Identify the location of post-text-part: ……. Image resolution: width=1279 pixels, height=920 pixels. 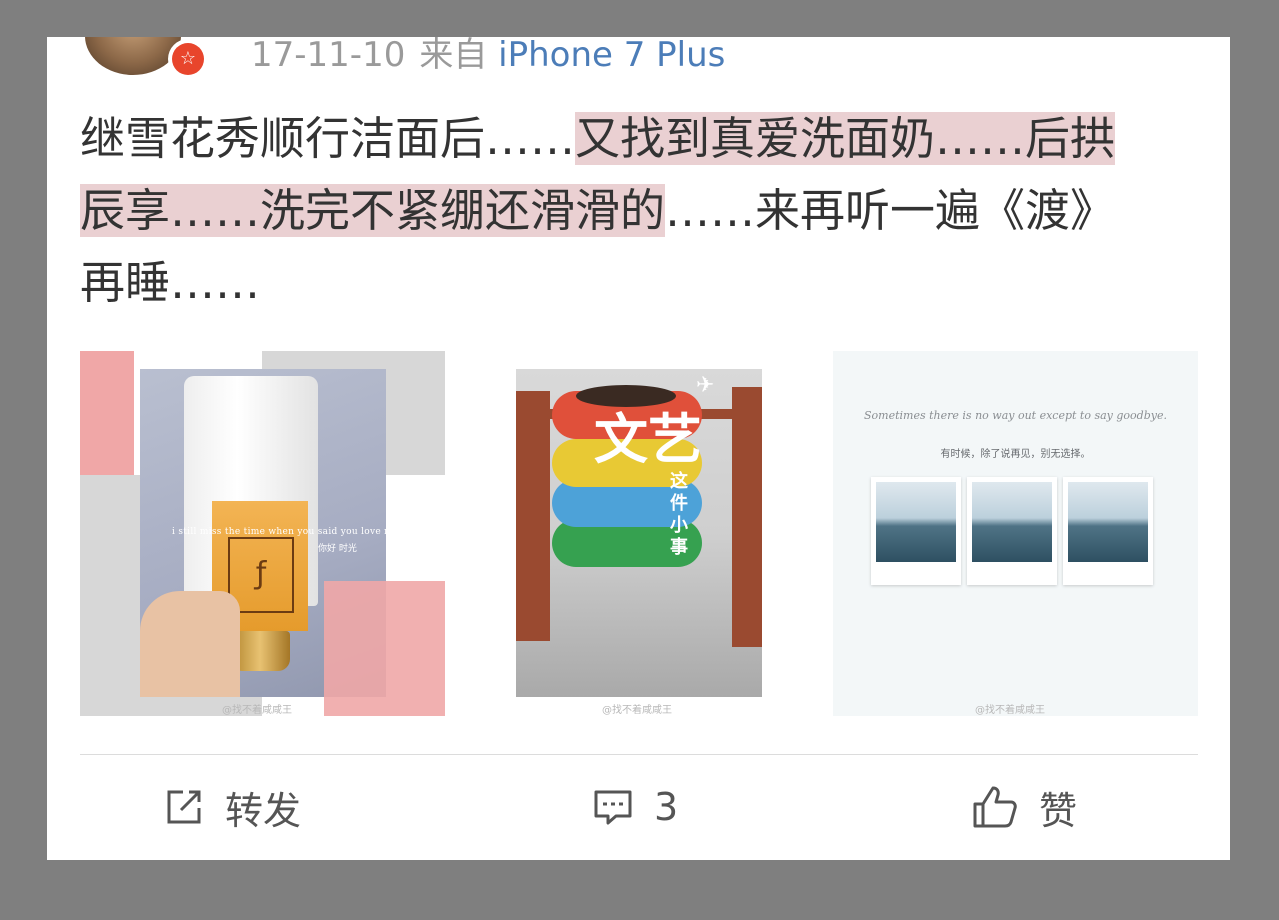
(530, 138).